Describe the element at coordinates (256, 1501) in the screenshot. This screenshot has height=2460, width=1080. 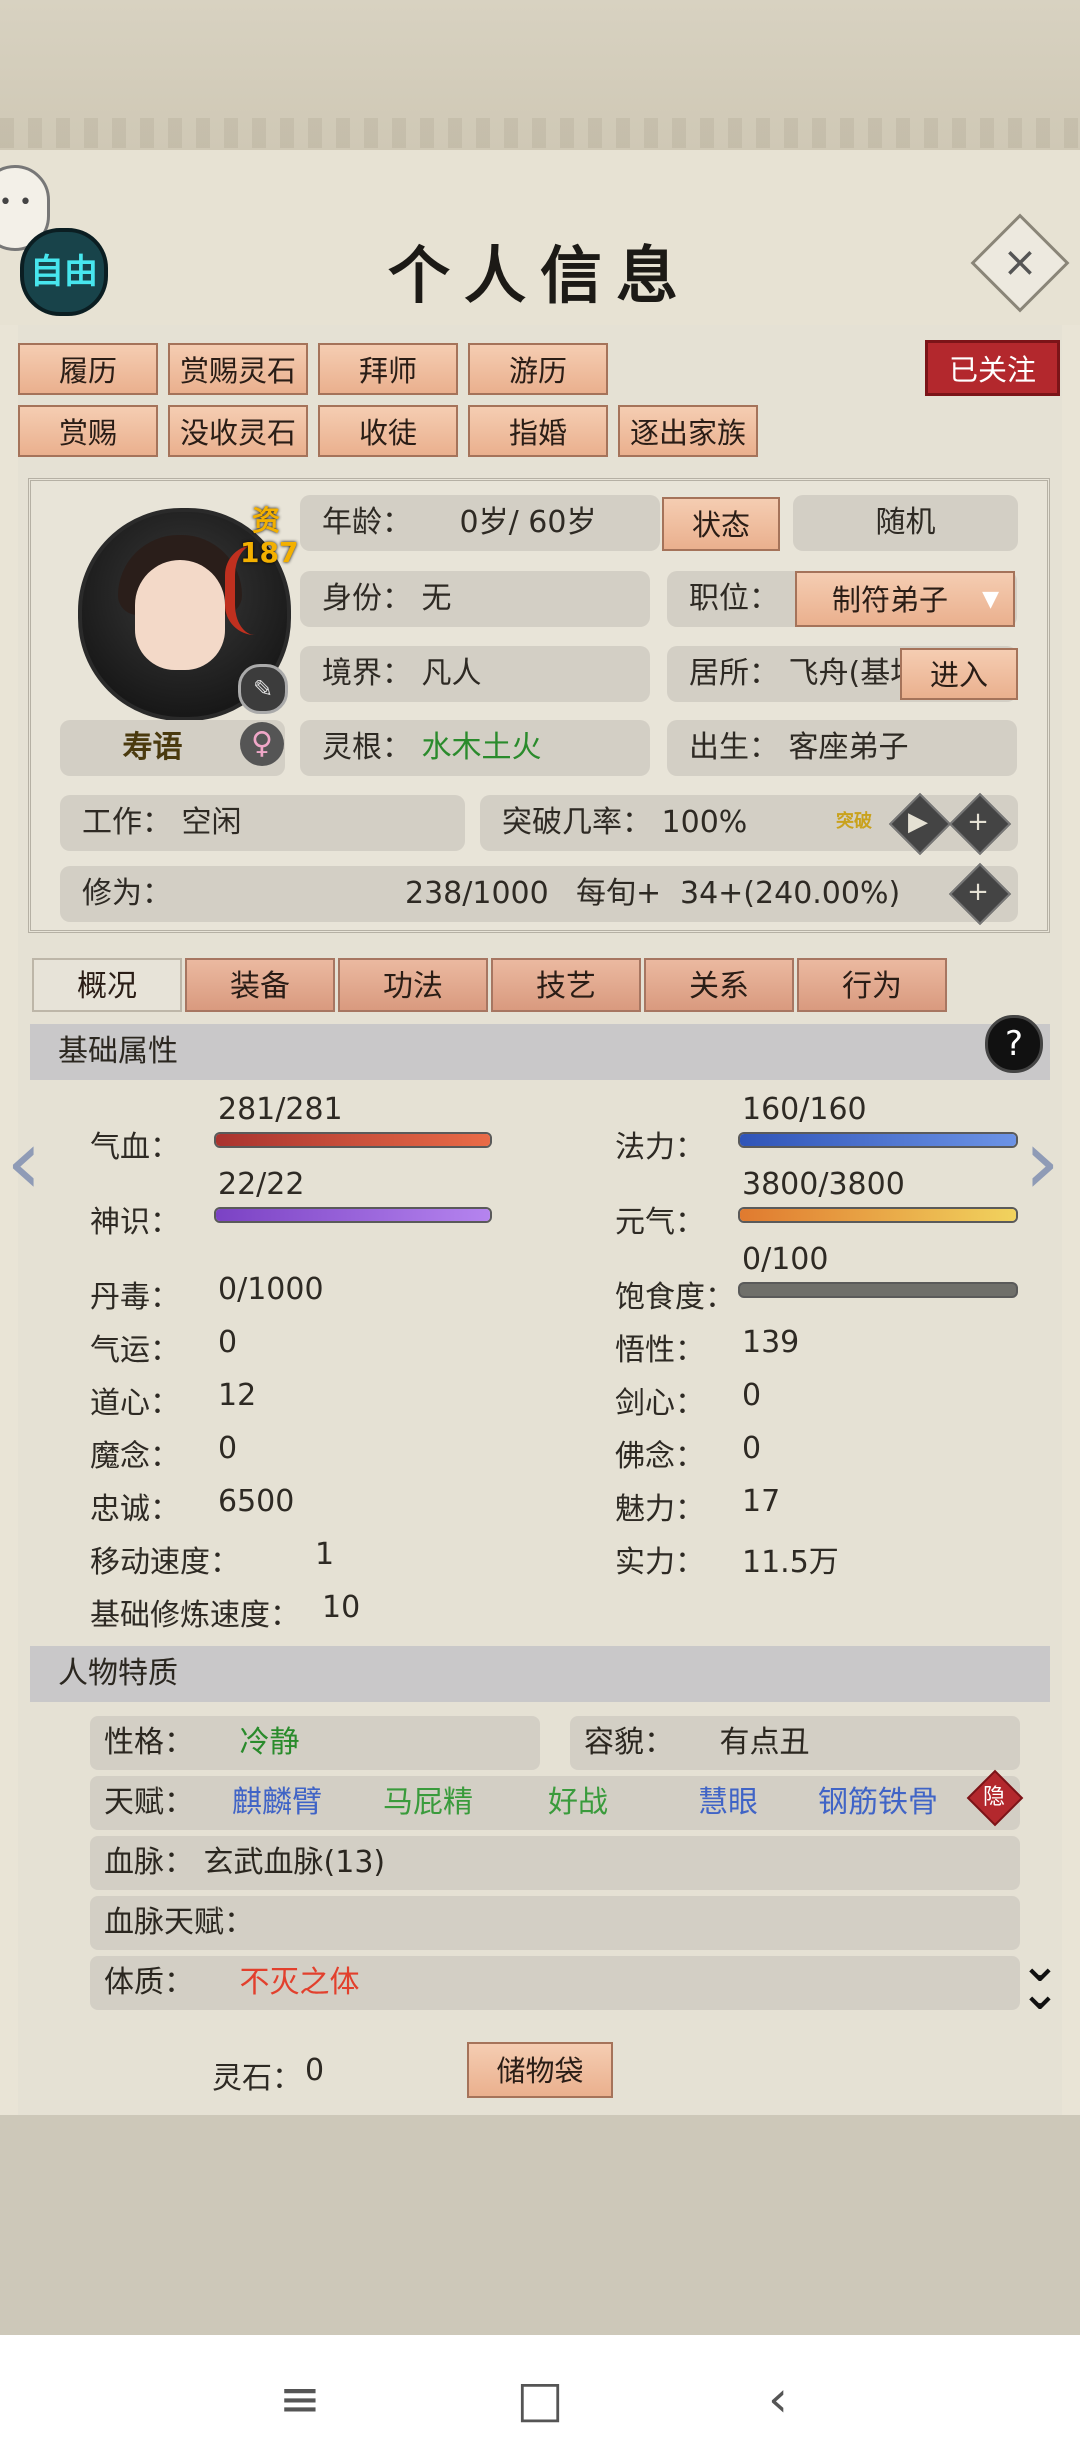
I see `loyalty-value: 6500` at that location.